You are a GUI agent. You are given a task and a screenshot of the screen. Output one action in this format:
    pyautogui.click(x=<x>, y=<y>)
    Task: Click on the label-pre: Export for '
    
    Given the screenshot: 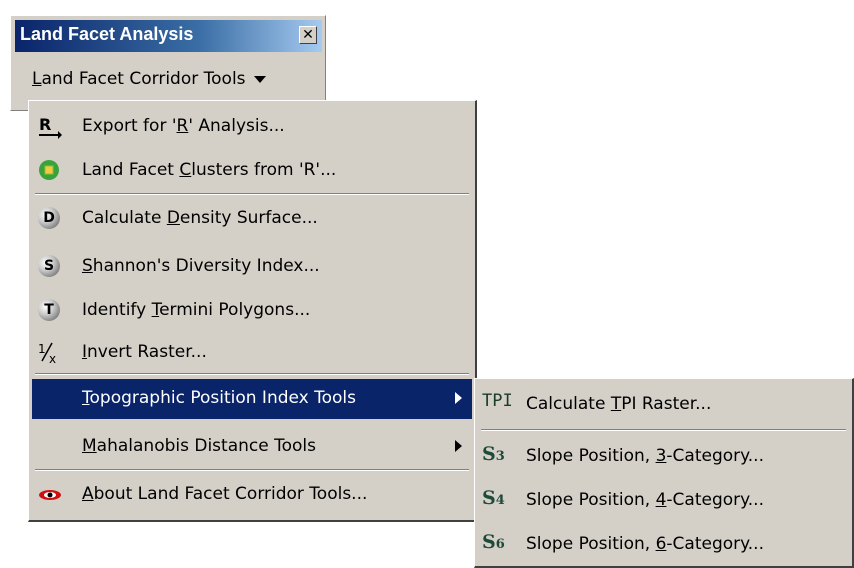 What is the action you would take?
    pyautogui.click(x=129, y=126)
    